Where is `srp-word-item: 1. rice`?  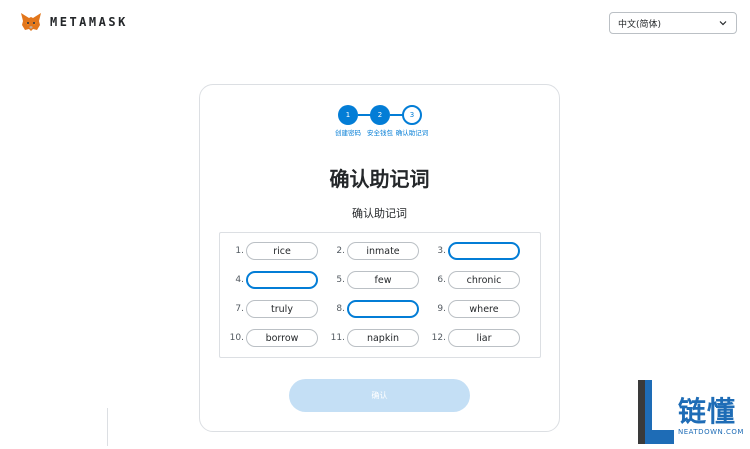 srp-word-item: 1. rice is located at coordinates (273, 251).